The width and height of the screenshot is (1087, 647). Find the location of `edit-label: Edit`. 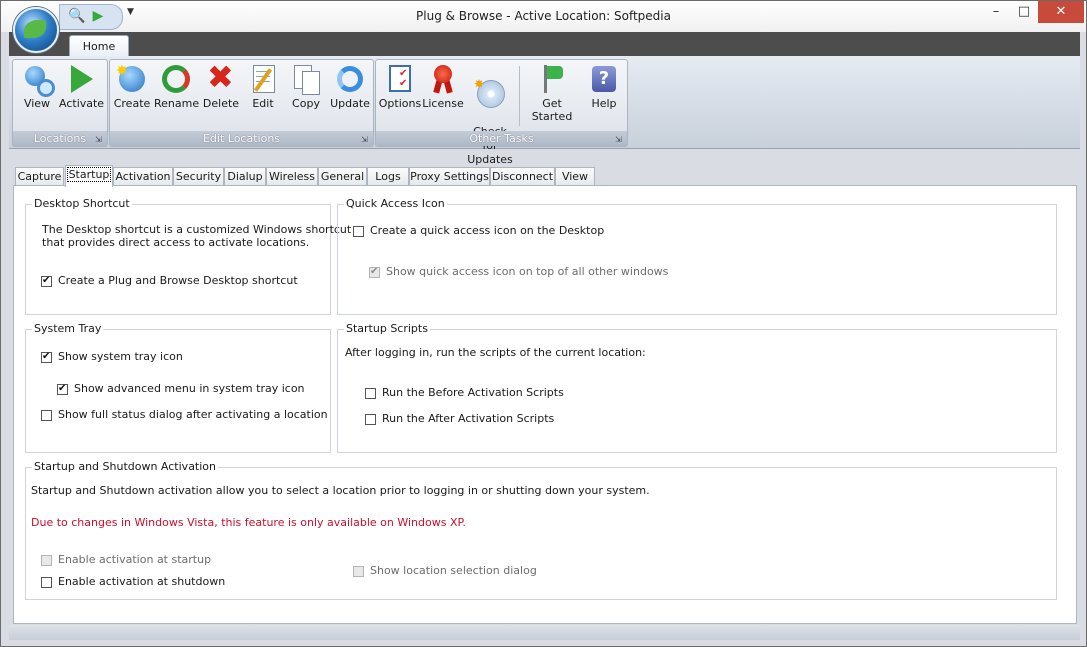

edit-label: Edit is located at coordinates (263, 103).